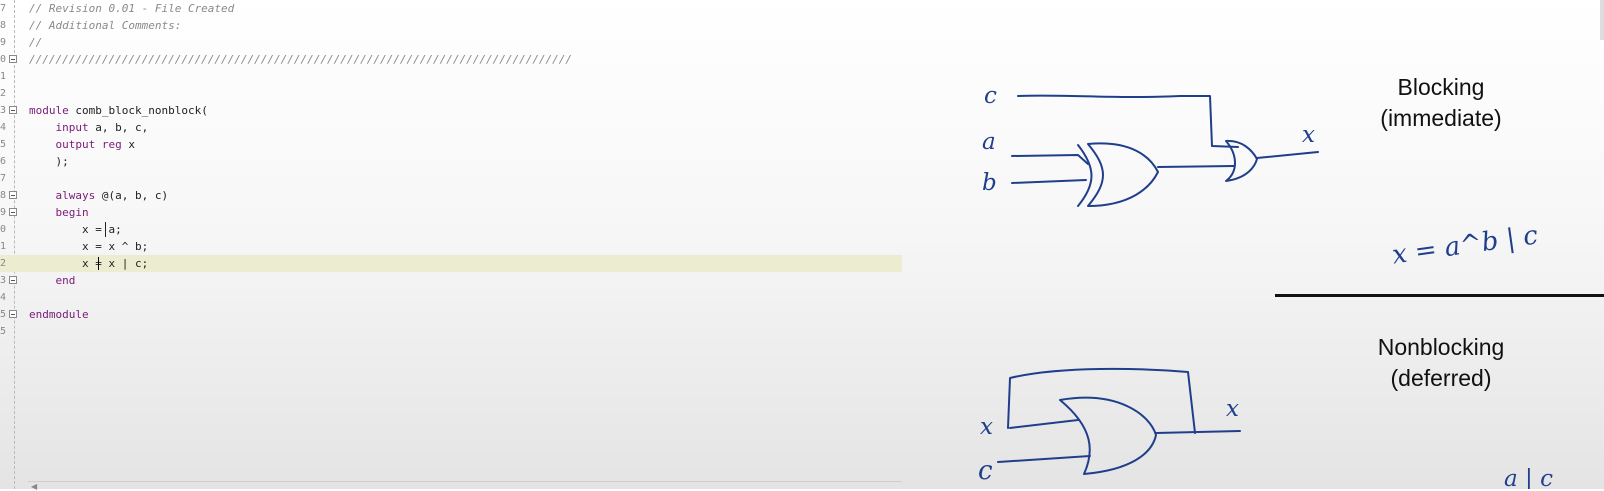  I want to click on or-gate, so click(1241, 160).